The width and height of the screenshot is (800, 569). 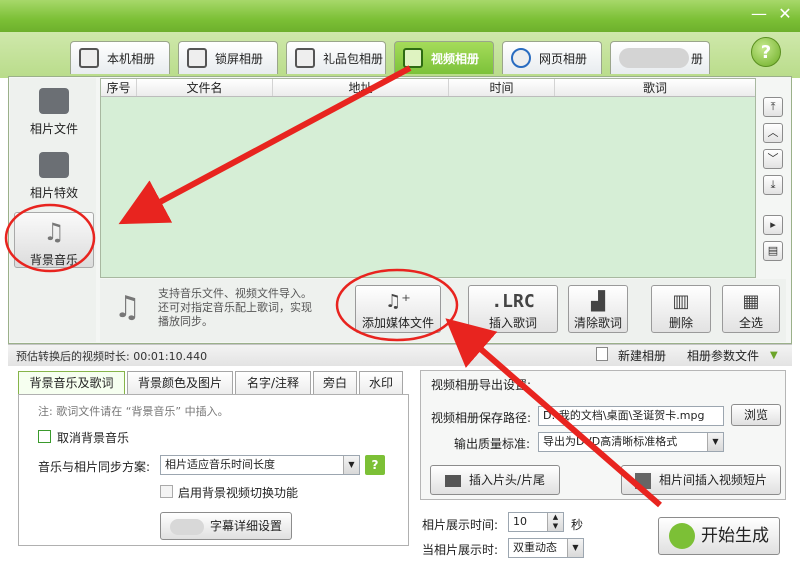 I want to click on when-display-select: 双重动态 ▼, so click(x=546, y=548).